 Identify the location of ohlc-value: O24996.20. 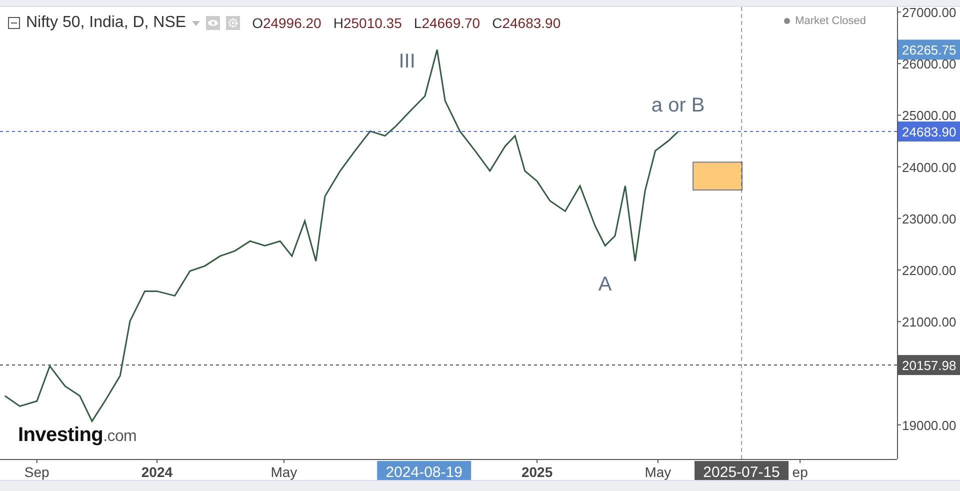
(287, 23).